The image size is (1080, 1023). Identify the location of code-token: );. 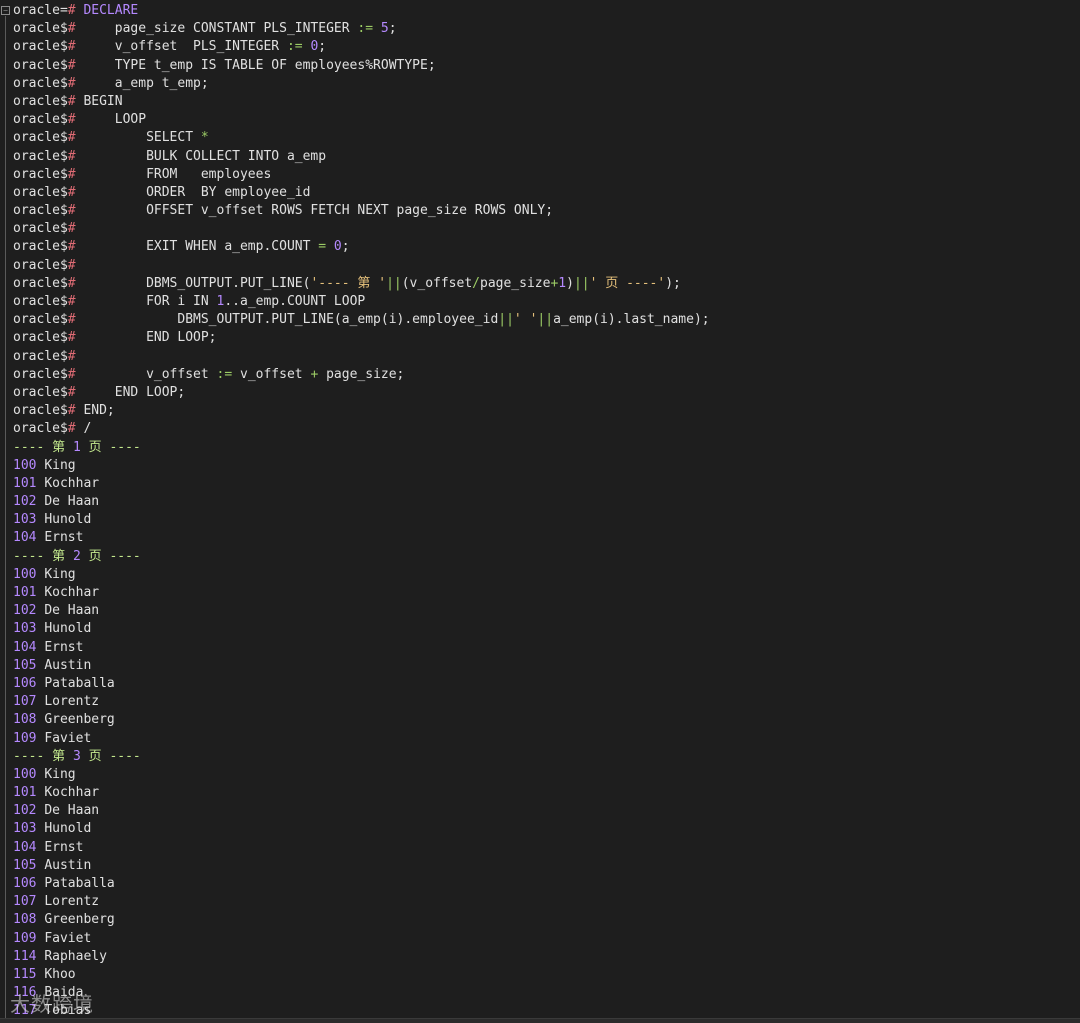
(673, 283).